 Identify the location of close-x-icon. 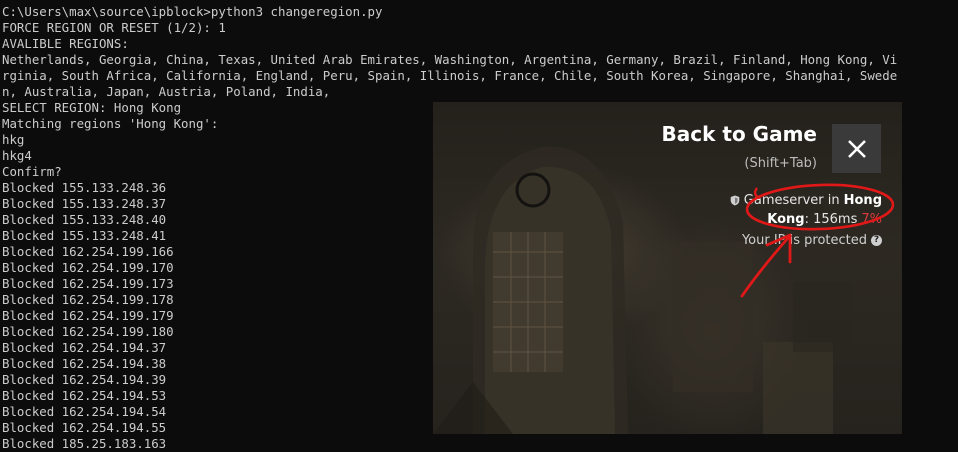
(856, 148).